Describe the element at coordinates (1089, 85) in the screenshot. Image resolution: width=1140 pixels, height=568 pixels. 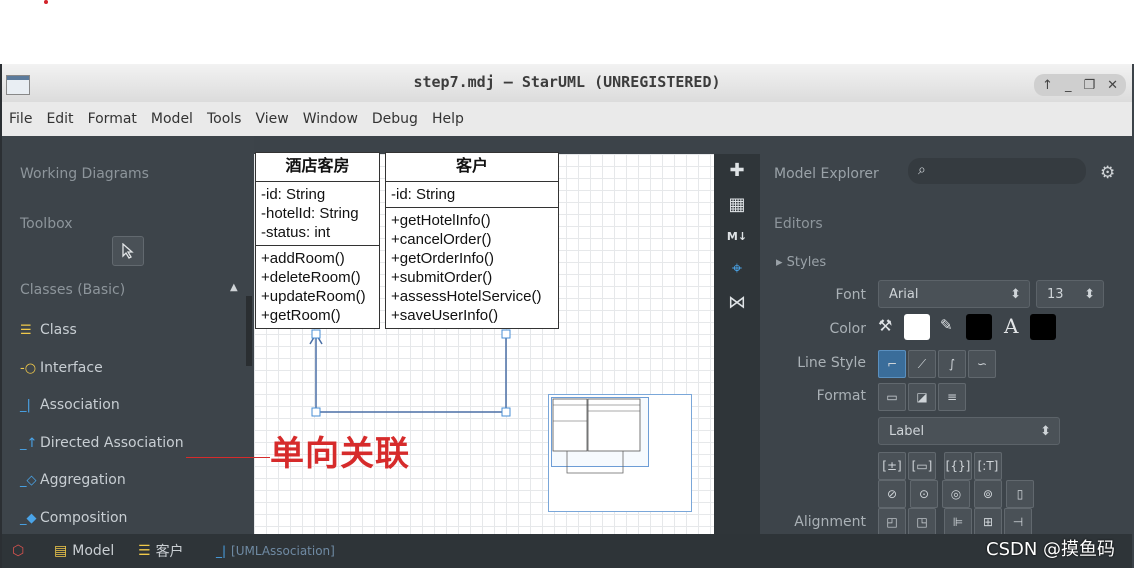
I see `restore-icon: ❐` at that location.